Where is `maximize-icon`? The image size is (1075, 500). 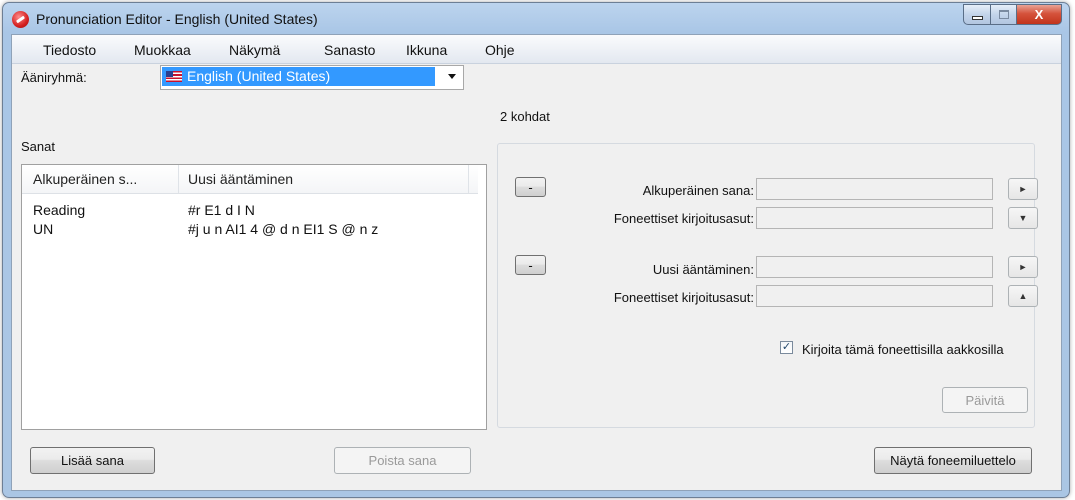 maximize-icon is located at coordinates (1003, 14).